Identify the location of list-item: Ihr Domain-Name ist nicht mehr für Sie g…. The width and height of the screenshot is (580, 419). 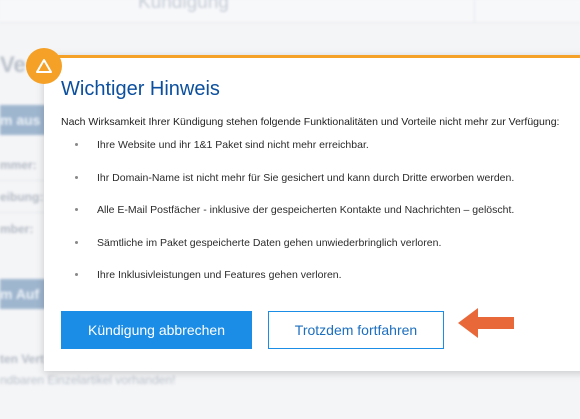
(287, 187).